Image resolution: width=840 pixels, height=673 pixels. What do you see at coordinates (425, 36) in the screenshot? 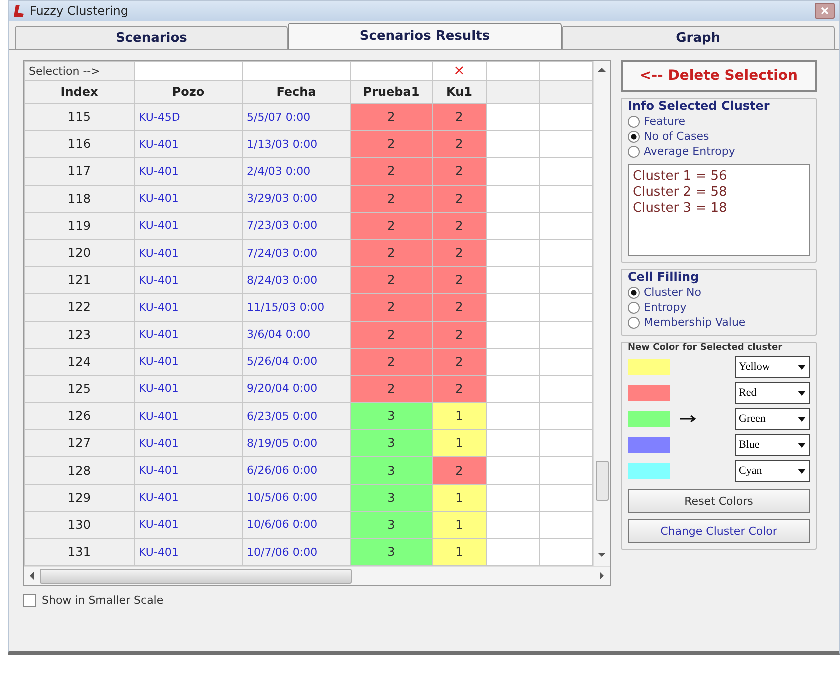
I see `tab: Scenarios Results` at bounding box center [425, 36].